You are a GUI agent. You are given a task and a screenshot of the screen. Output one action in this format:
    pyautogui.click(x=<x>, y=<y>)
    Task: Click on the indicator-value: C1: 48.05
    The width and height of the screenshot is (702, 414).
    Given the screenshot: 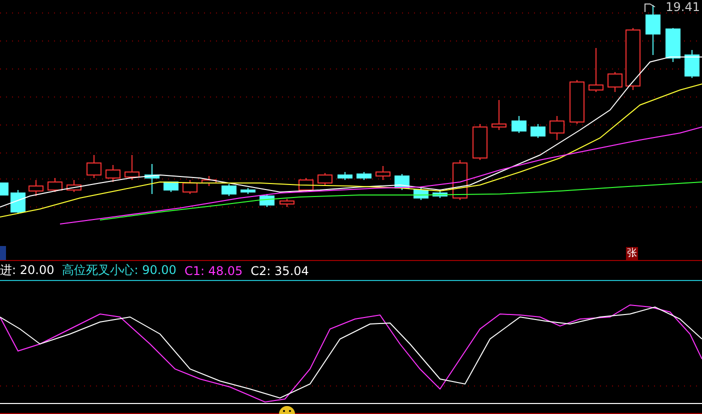 What is the action you would take?
    pyautogui.click(x=213, y=271)
    